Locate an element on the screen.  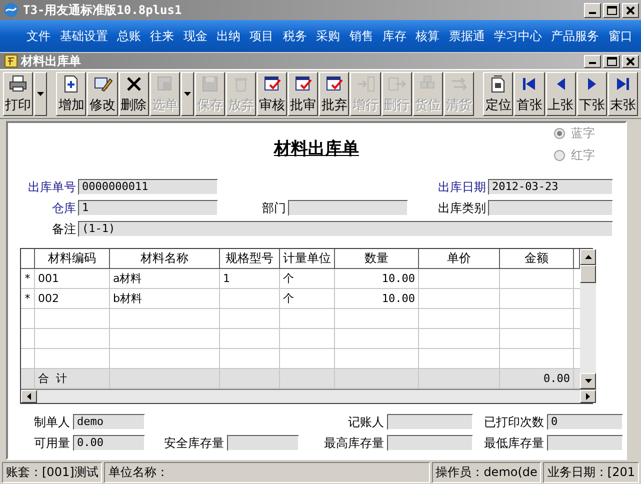
form-title: 材料出库单 is located at coordinates (316, 148).